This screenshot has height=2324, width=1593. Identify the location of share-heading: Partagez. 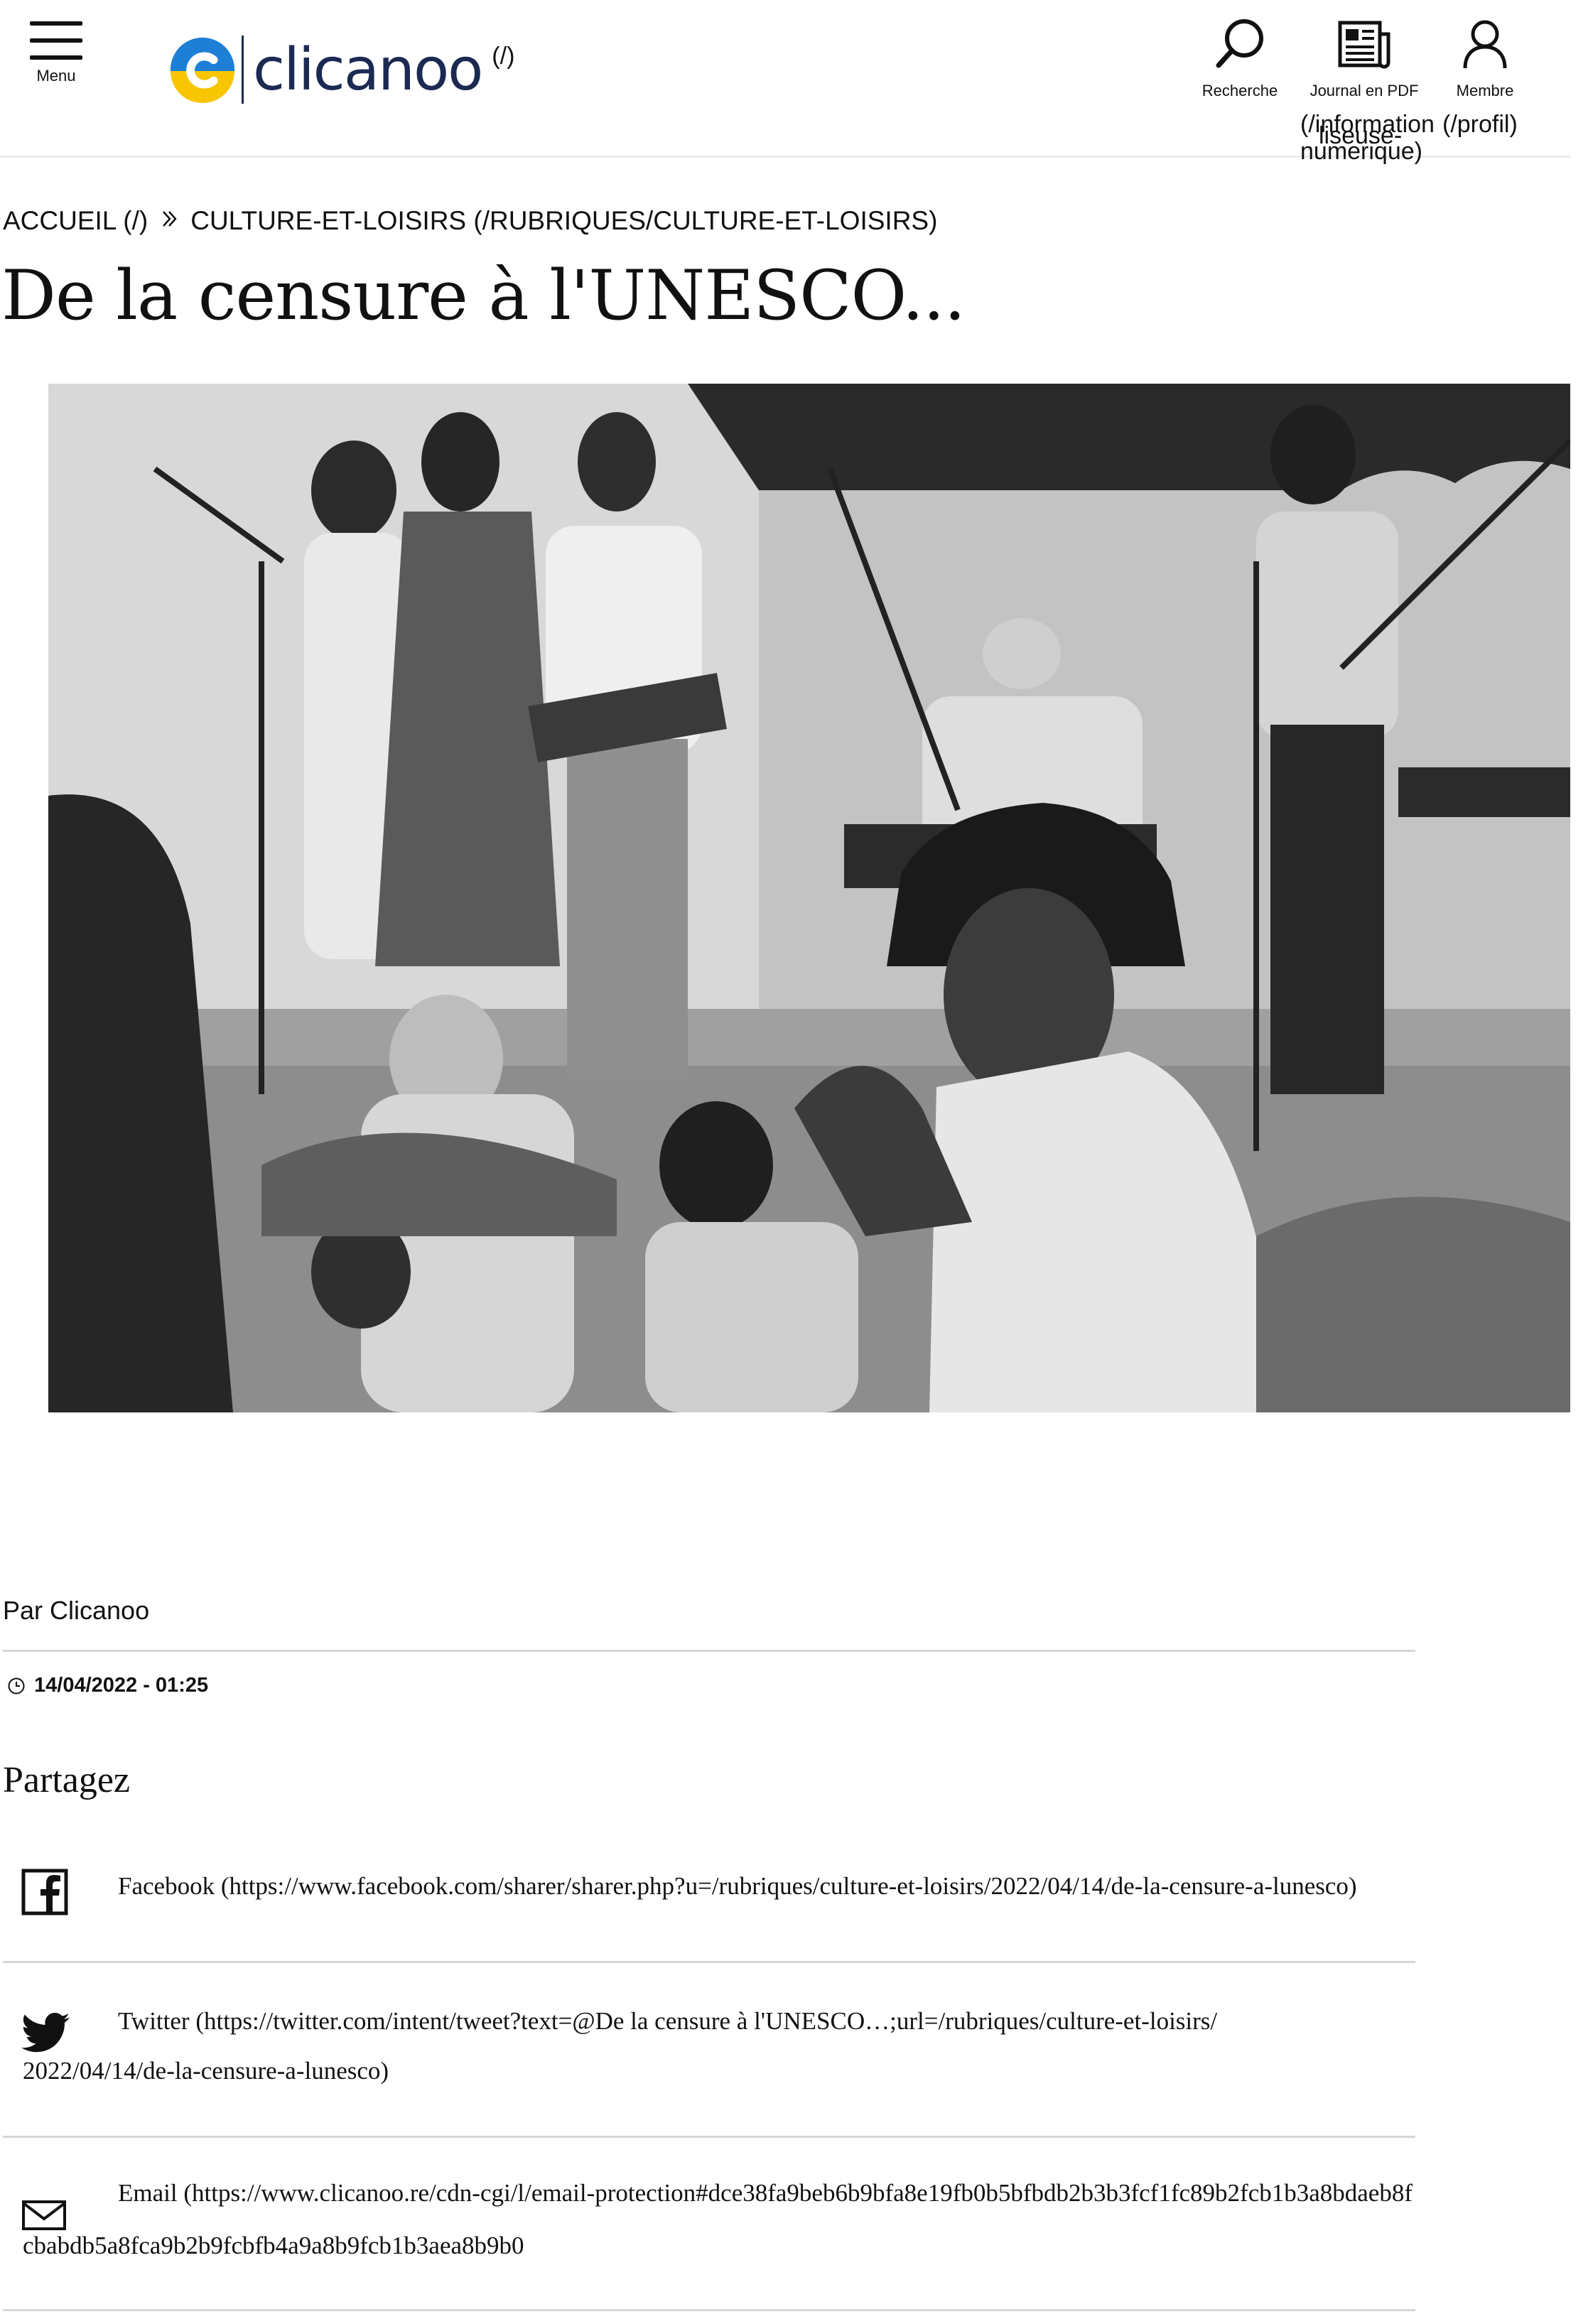
(67, 1780).